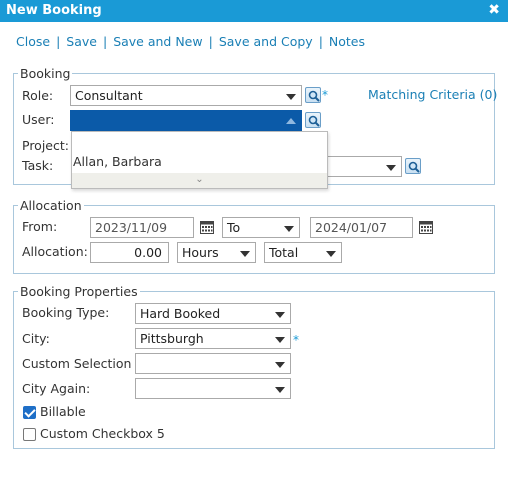 Image resolution: width=508 pixels, height=489 pixels. Describe the element at coordinates (180, 313) in the screenshot. I see `booking-type-value: Hard Booked` at that location.